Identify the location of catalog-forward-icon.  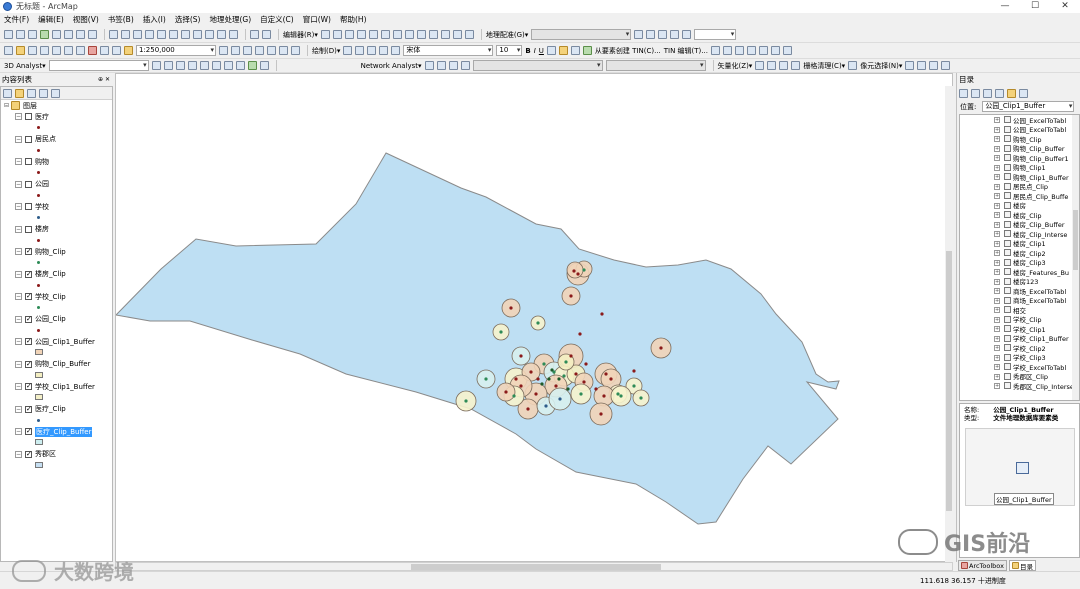
(975, 93).